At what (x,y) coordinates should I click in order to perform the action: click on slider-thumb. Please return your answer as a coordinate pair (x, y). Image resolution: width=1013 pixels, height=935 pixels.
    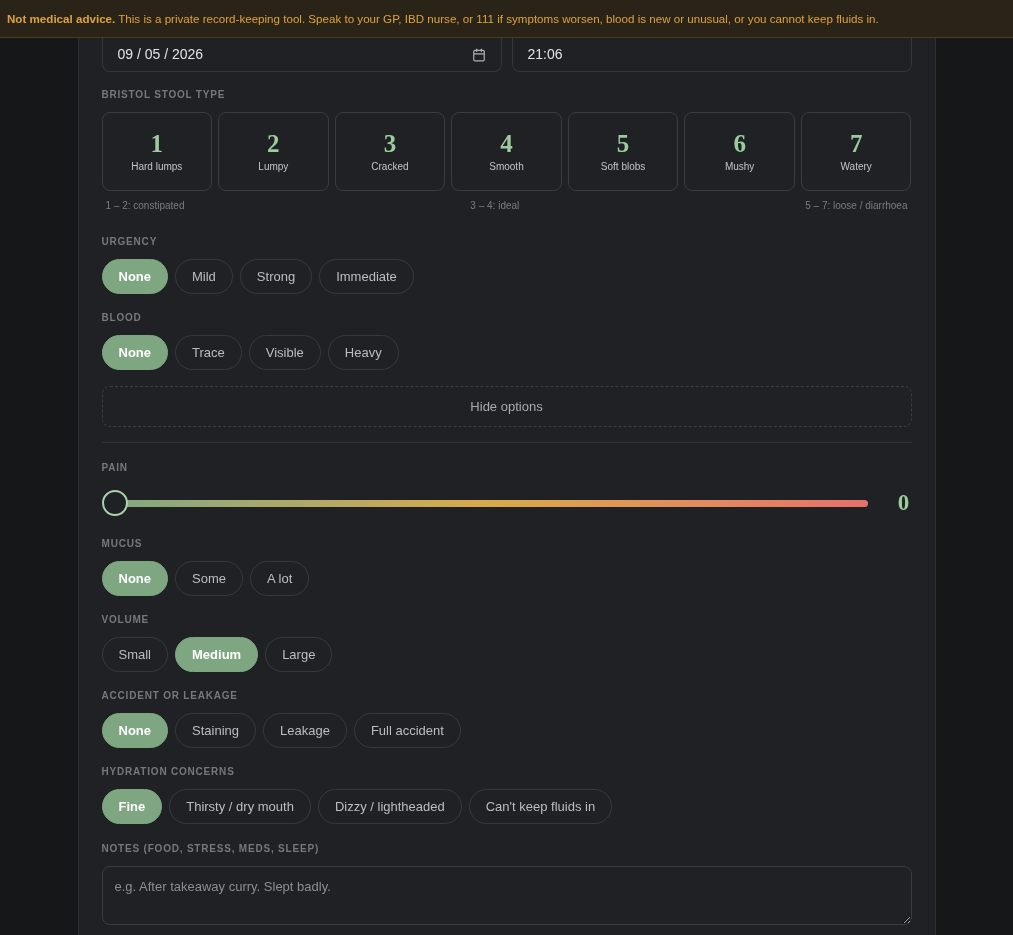
    Looking at the image, I should click on (114, 503).